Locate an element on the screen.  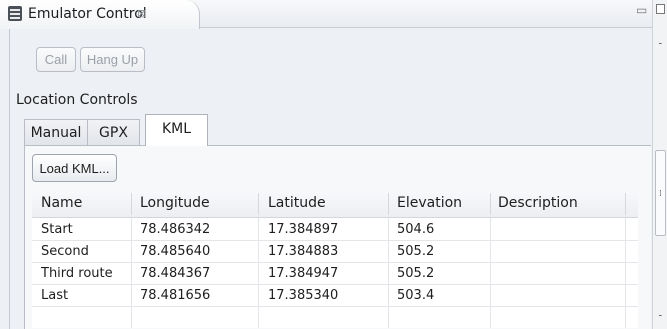
table-row: Second 78.485640 17.384883 505.2 is located at coordinates (335, 252).